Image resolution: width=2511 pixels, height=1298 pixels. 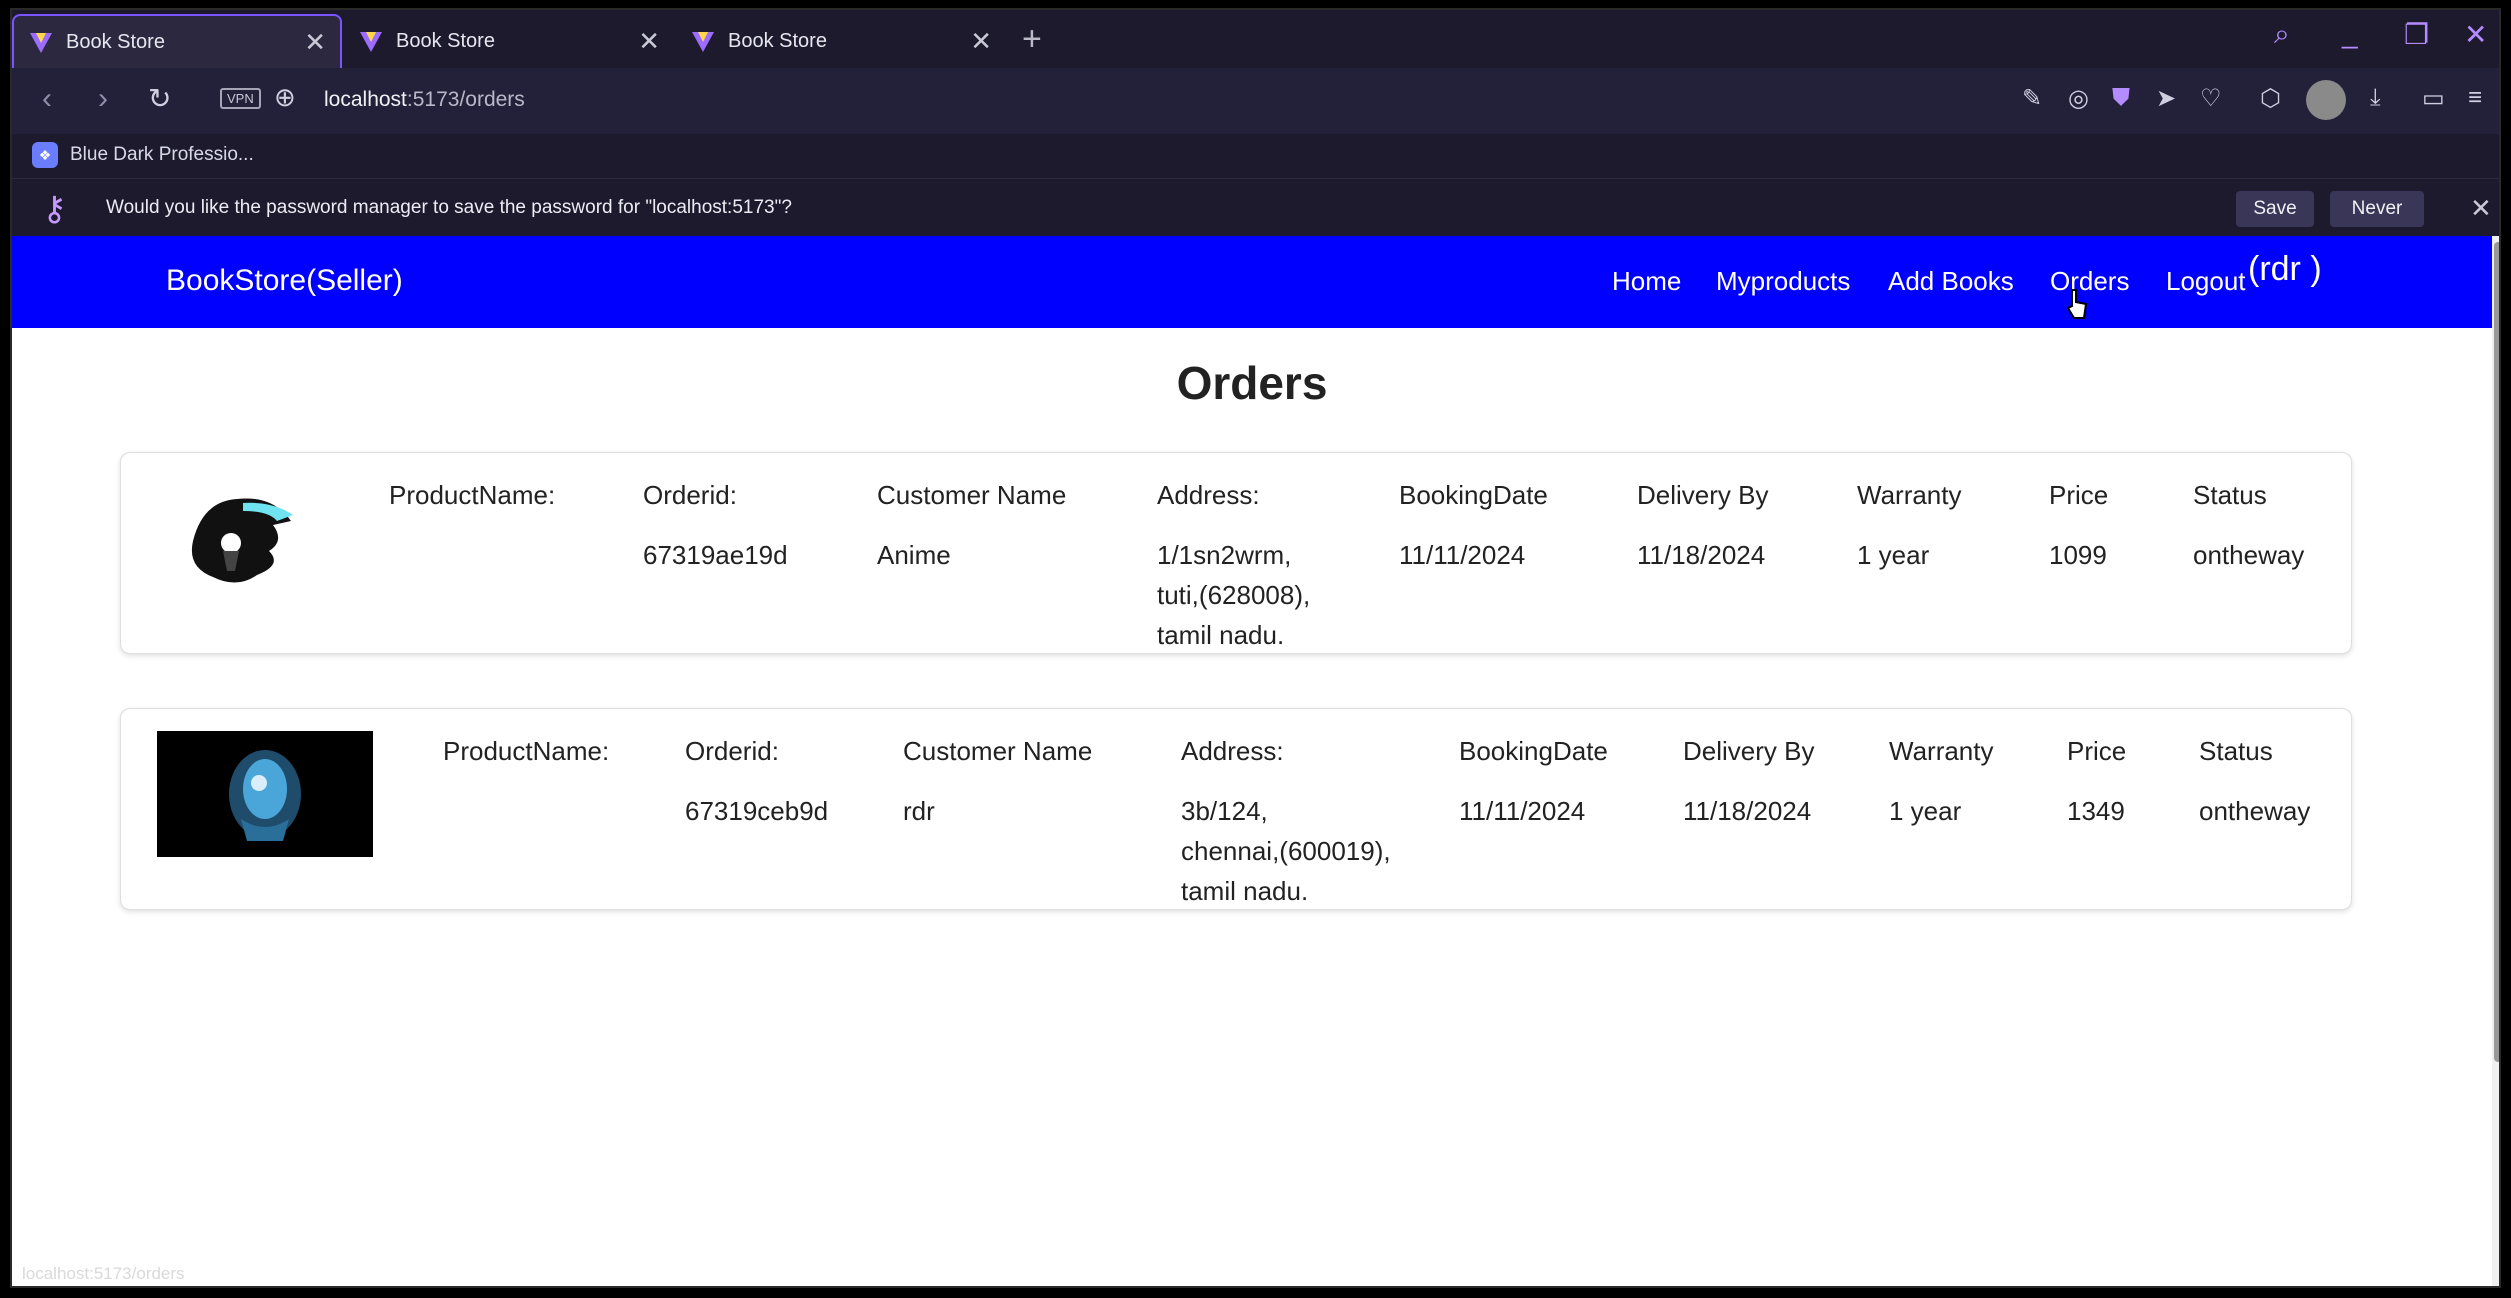 I want to click on heart-icon: ♡, so click(x=2211, y=98).